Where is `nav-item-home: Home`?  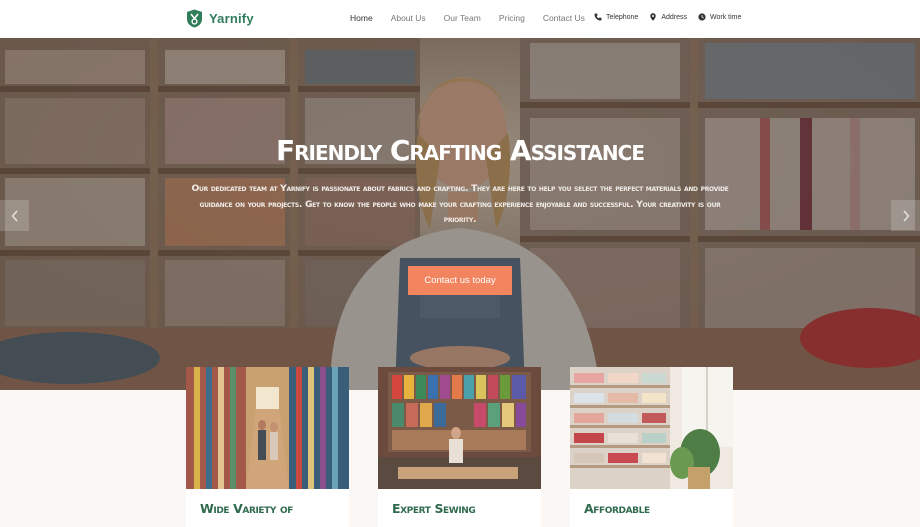 nav-item-home: Home is located at coordinates (361, 18).